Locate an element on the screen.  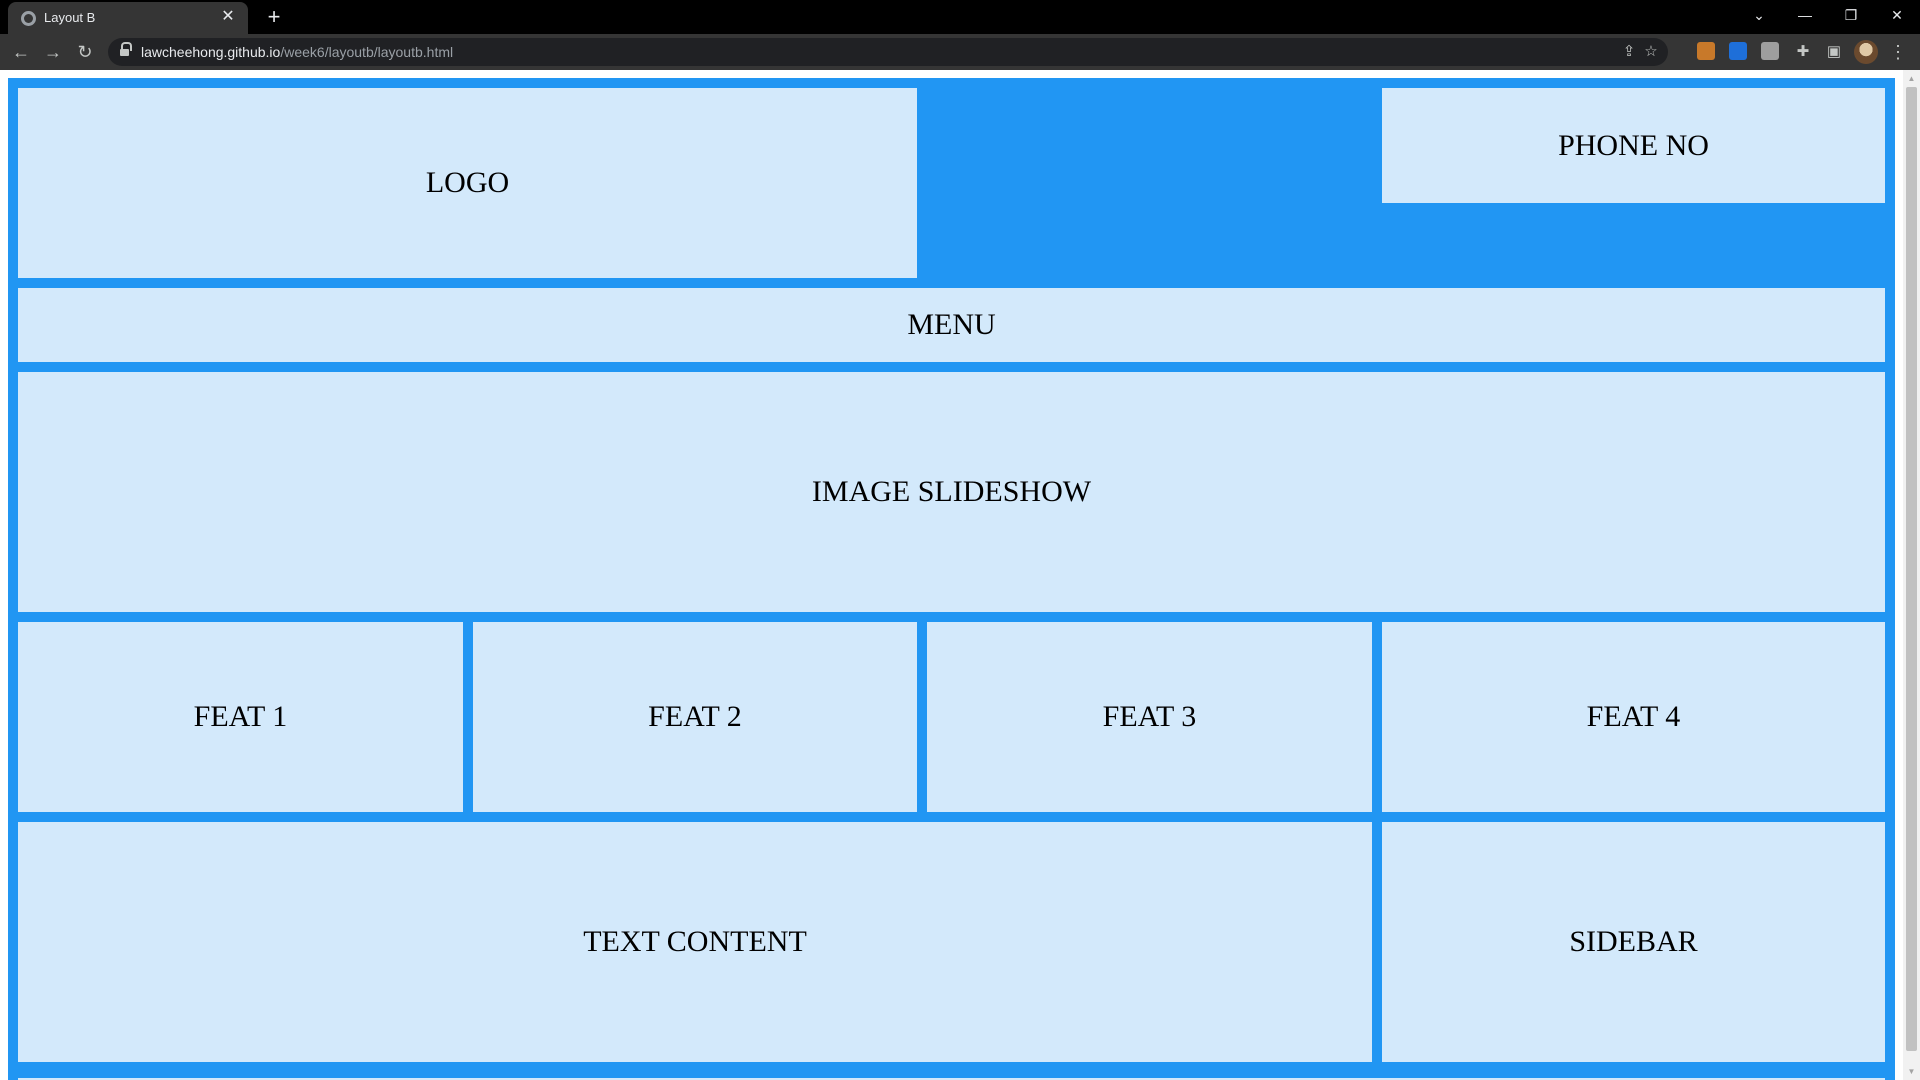
globe-icon is located at coordinates (28, 18).